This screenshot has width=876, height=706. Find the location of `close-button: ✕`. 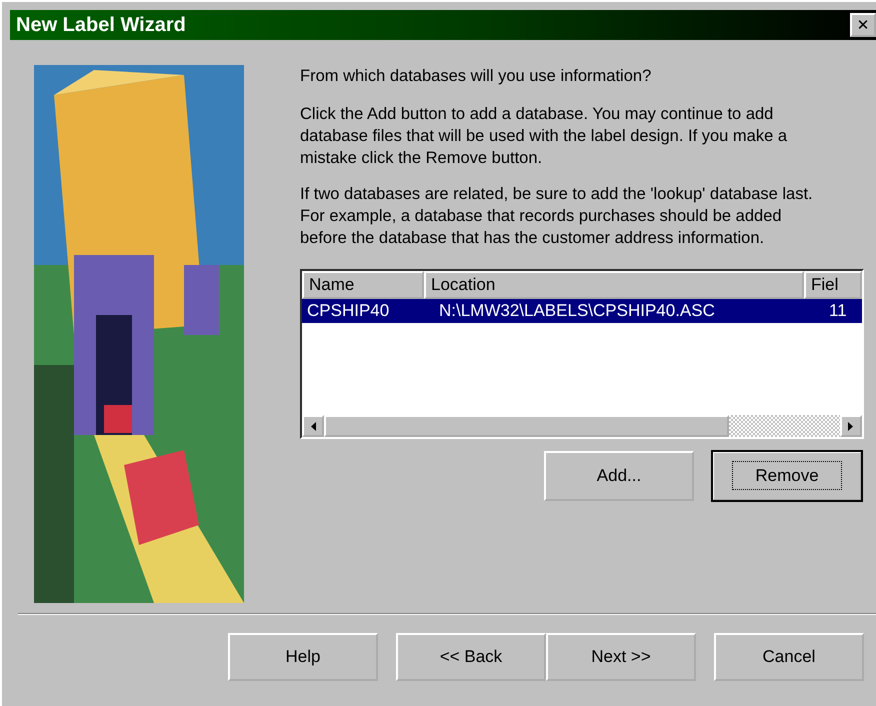

close-button: ✕ is located at coordinates (863, 25).